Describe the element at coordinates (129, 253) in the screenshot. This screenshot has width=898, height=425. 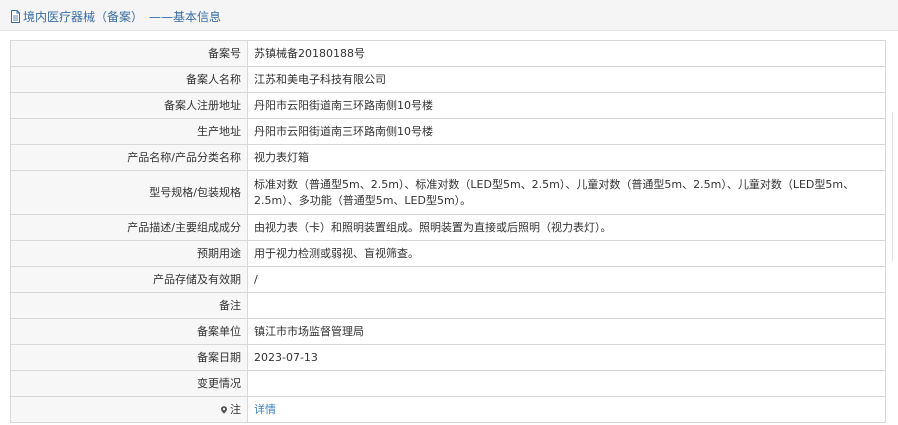
I see `row-label: 预期用途` at that location.